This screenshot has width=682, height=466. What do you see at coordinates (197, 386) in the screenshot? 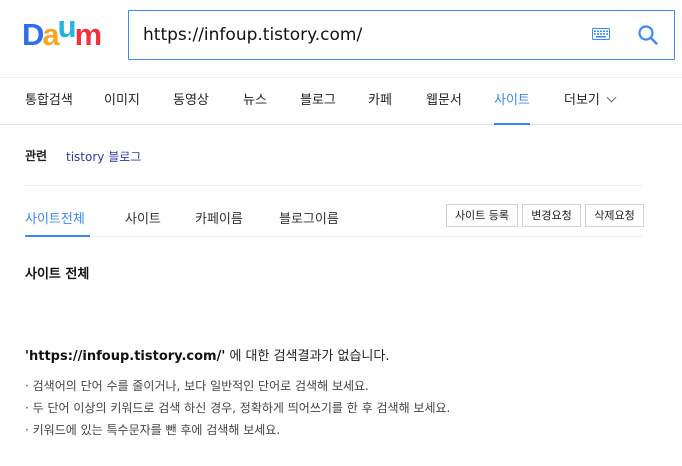
I see `search-tip: · 검색어의 단어 수를 줄이거나, 보다 일반적인 단어로 검색해 보세요.` at bounding box center [197, 386].